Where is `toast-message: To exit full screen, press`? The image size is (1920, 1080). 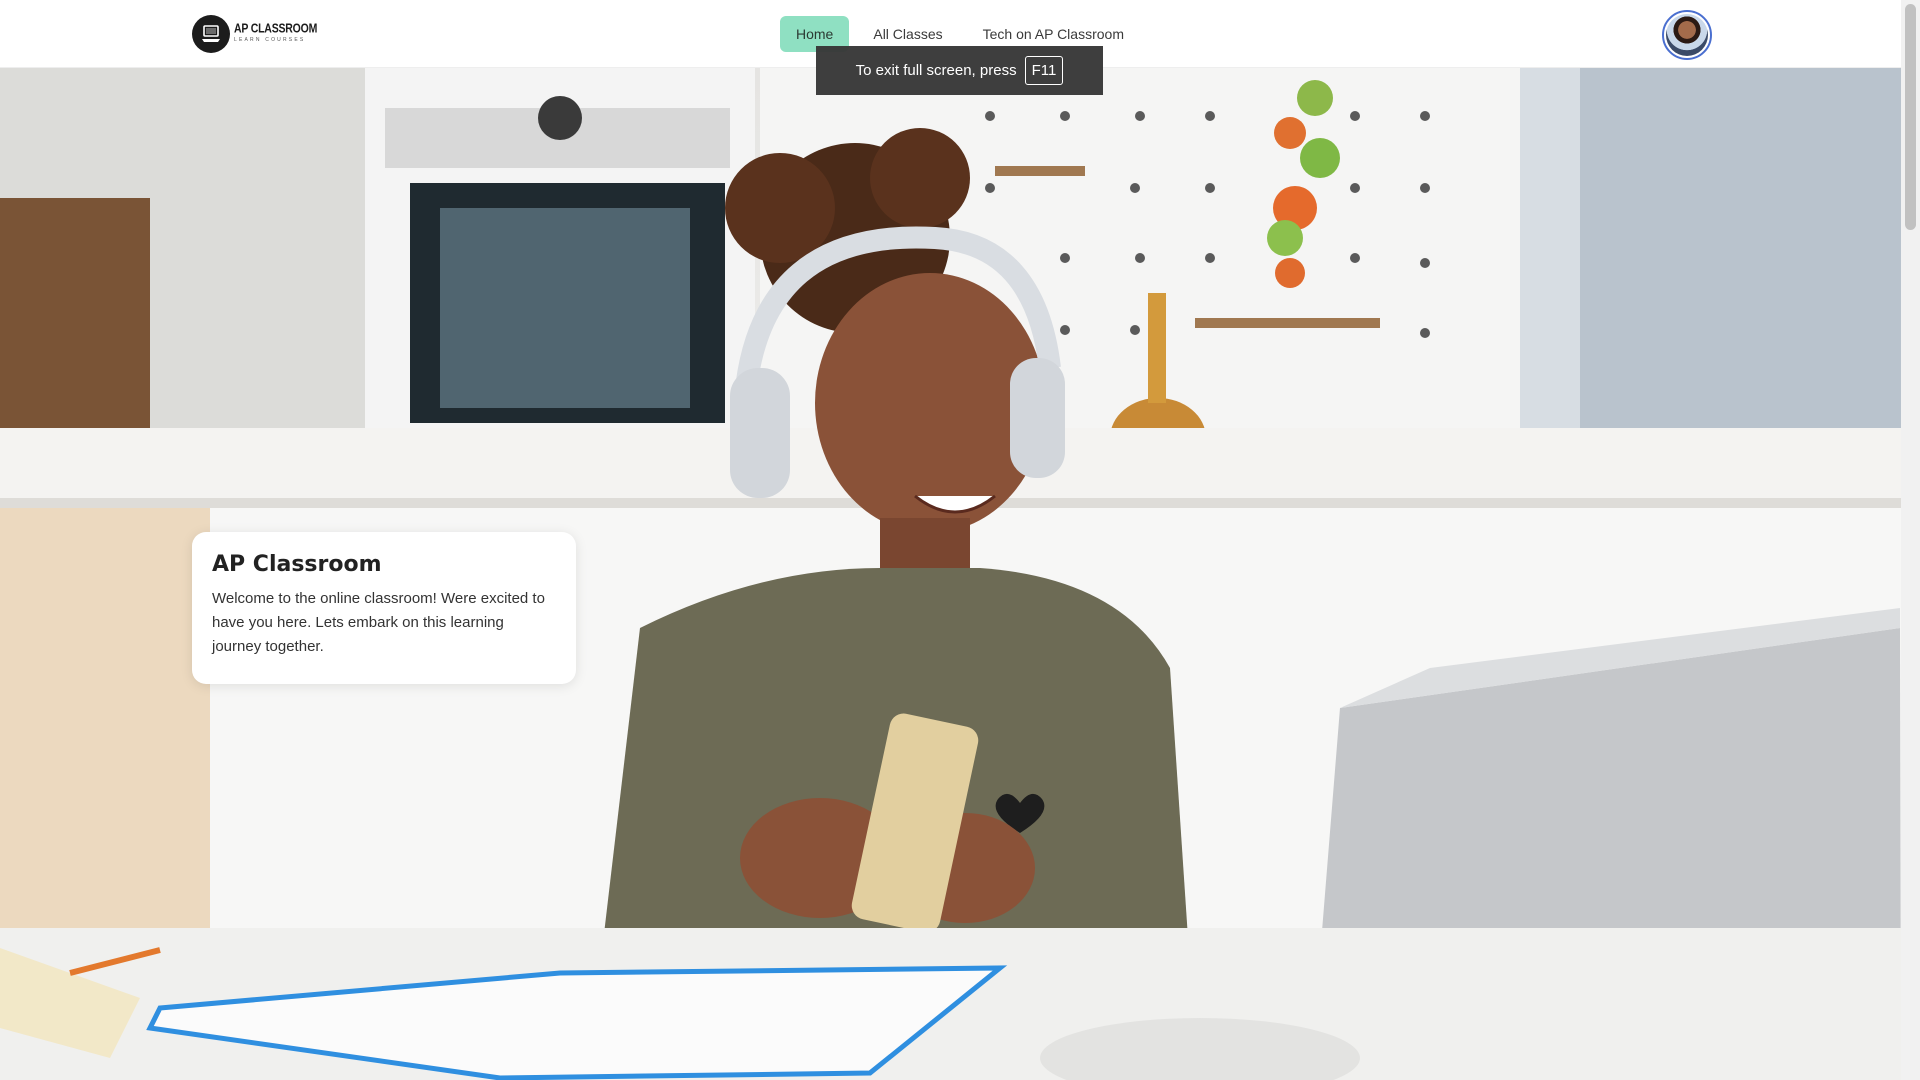 toast-message: To exit full screen, press is located at coordinates (936, 70).